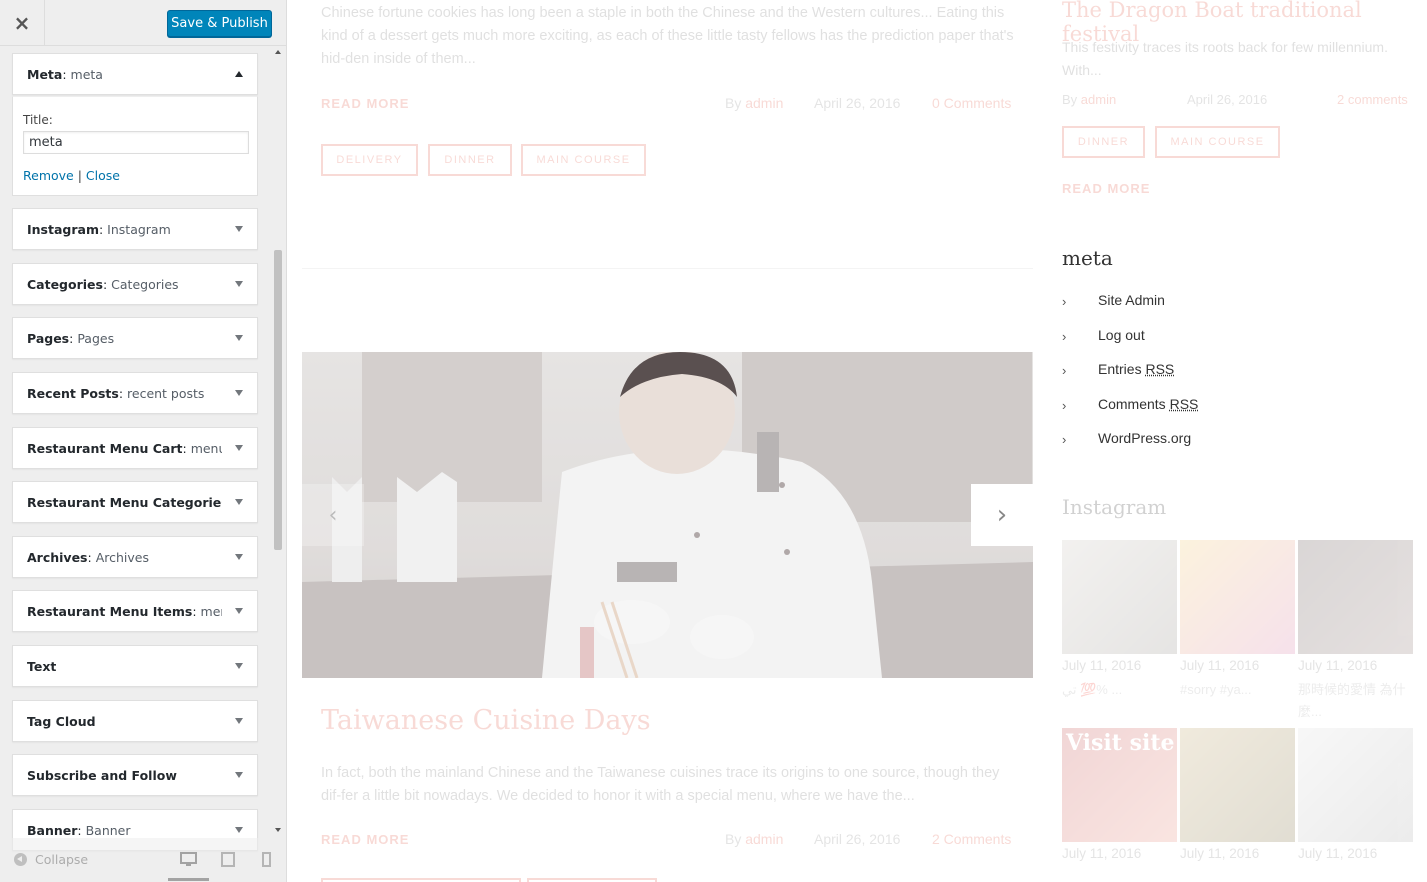  What do you see at coordinates (108, 830) in the screenshot?
I see `widget-subtitle: Banner` at bounding box center [108, 830].